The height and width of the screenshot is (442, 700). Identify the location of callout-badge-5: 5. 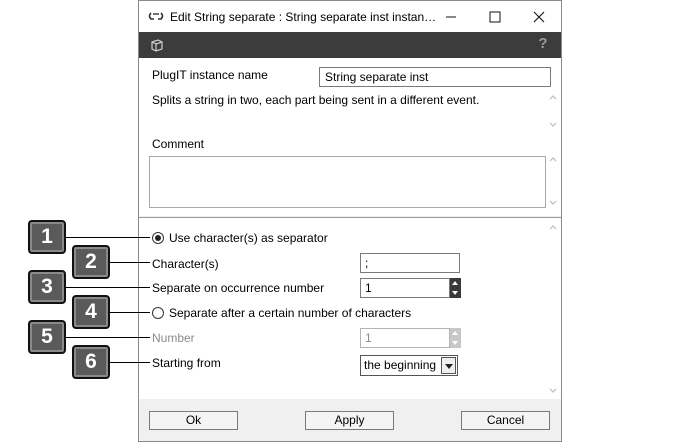
(47, 337).